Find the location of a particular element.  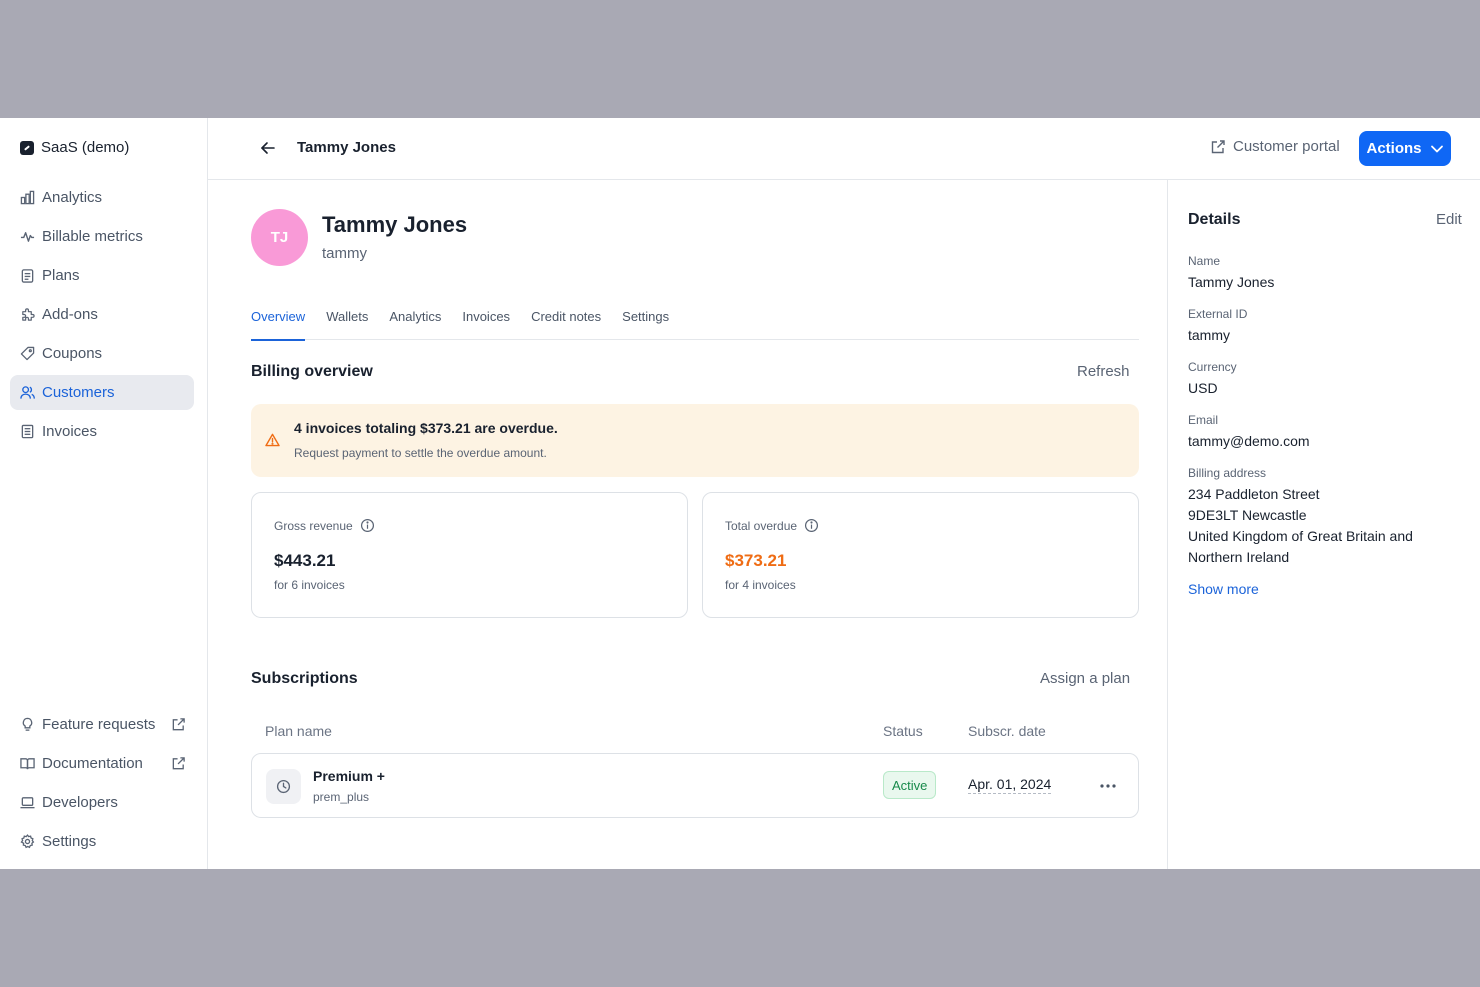

tab-invoices: Invoices is located at coordinates (486, 319).